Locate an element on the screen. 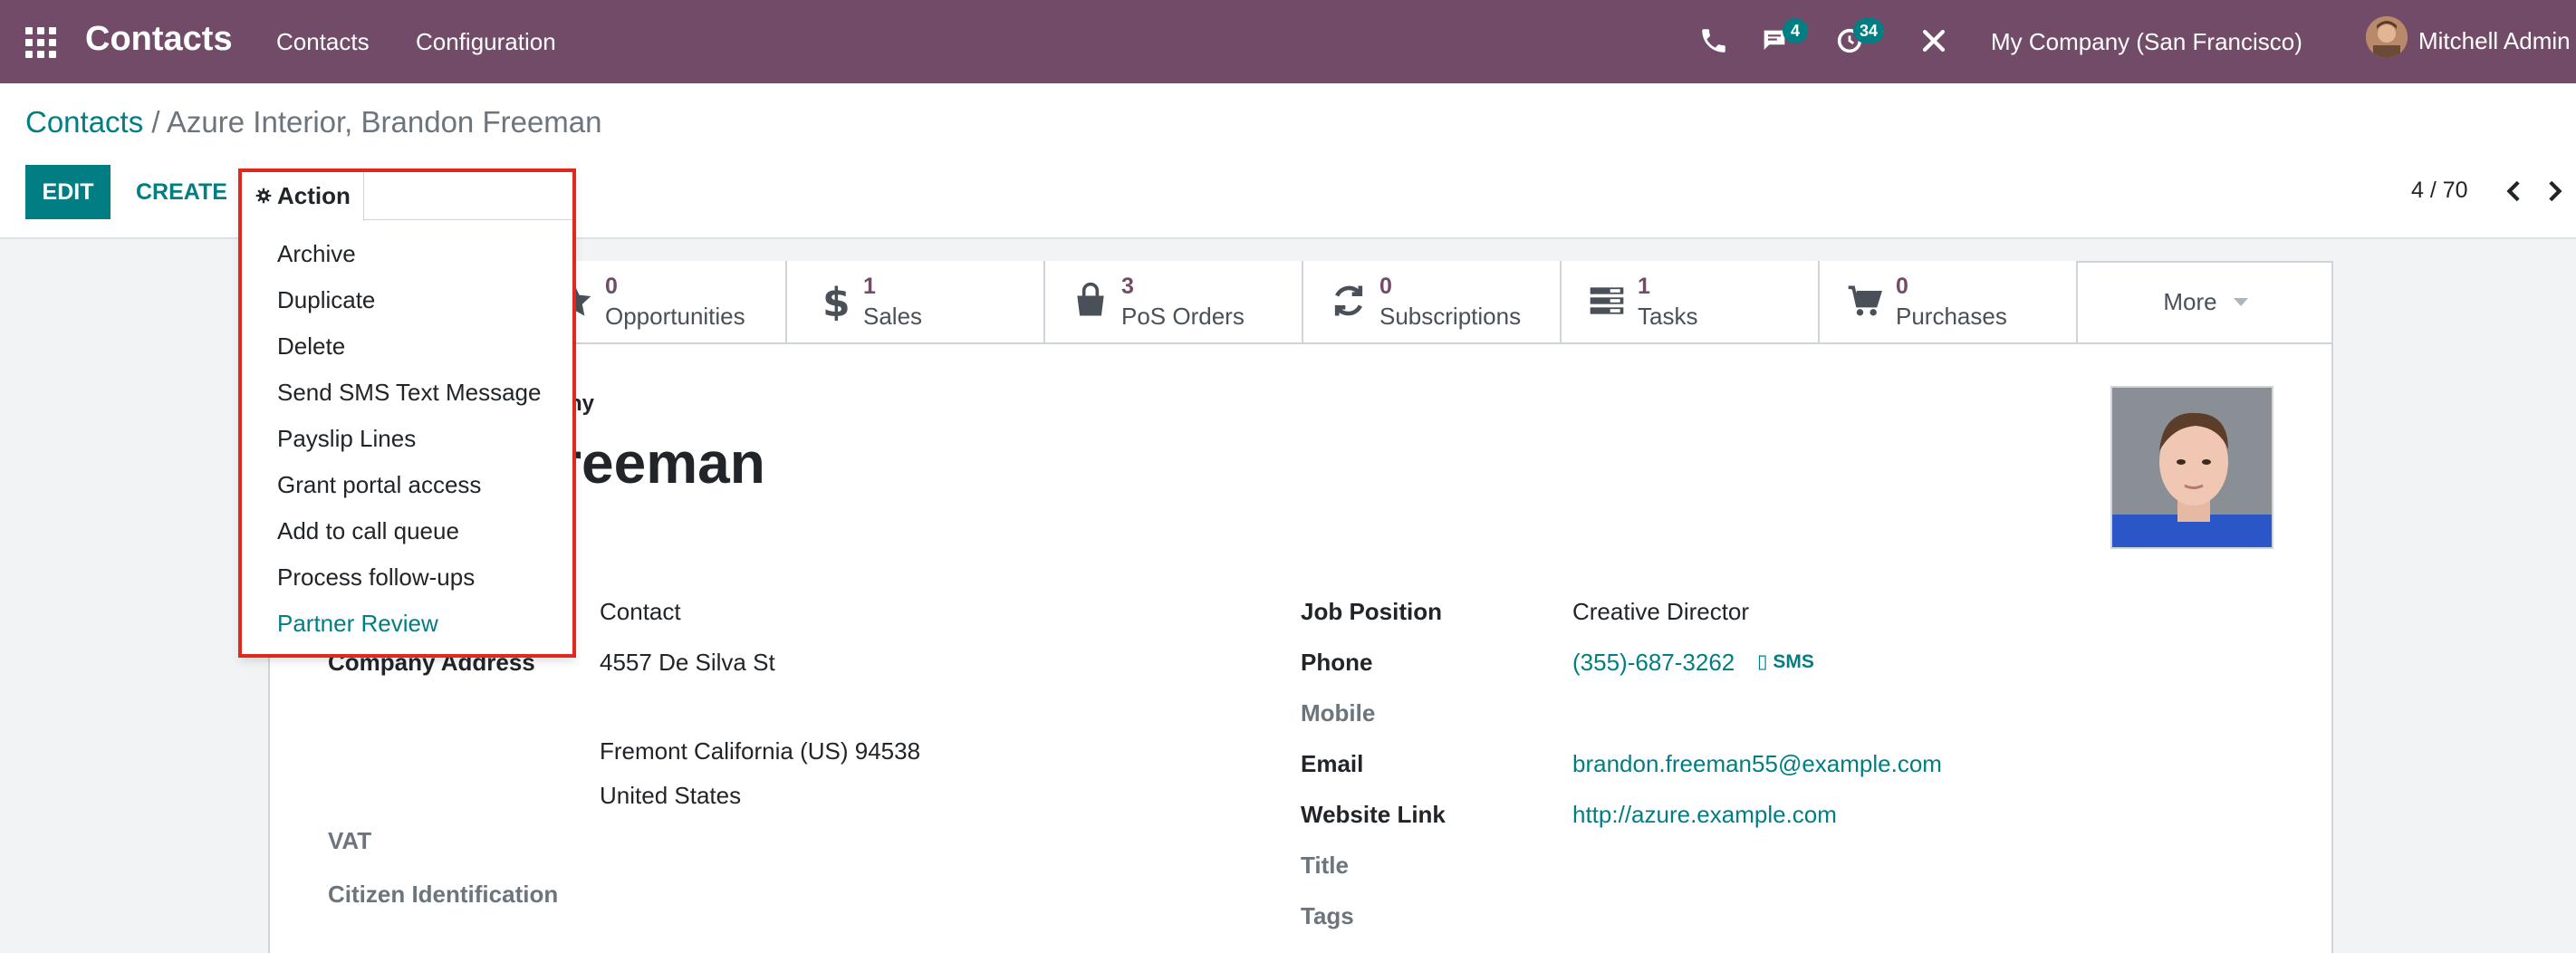 This screenshot has height=953, width=2576. sales-label: Sales is located at coordinates (893, 316).